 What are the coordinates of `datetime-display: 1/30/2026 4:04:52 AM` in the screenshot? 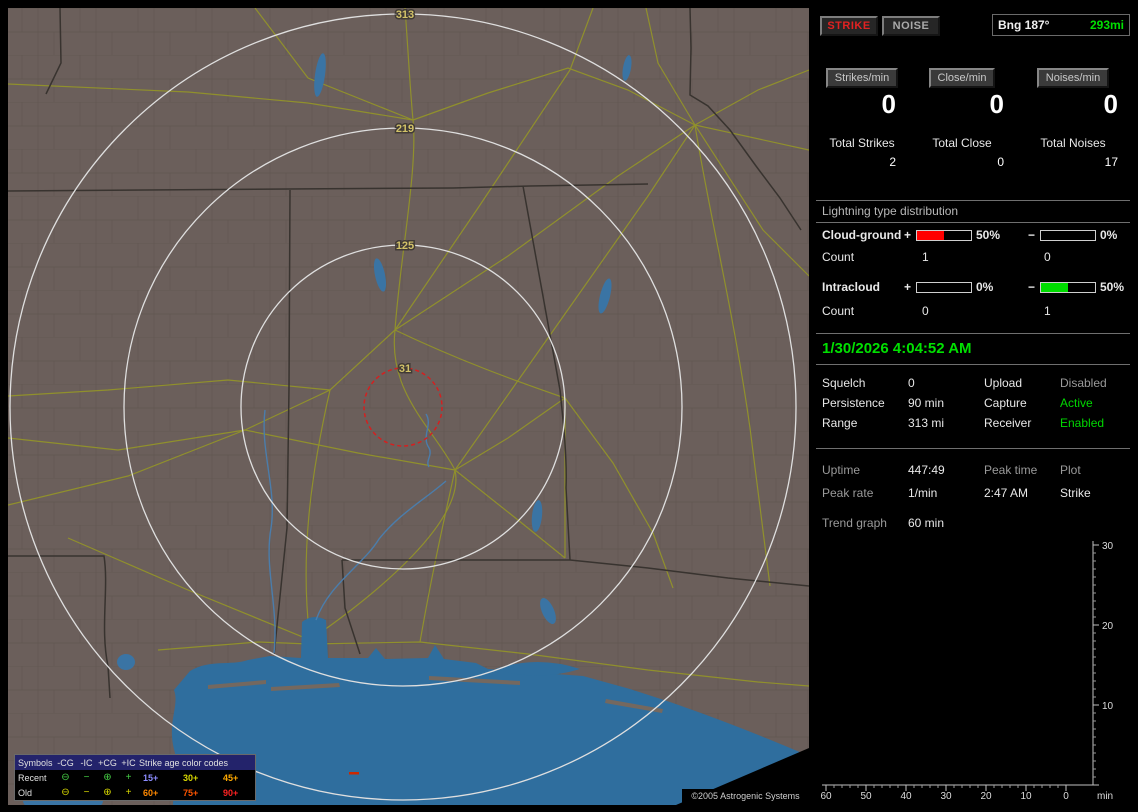 It's located at (897, 348).